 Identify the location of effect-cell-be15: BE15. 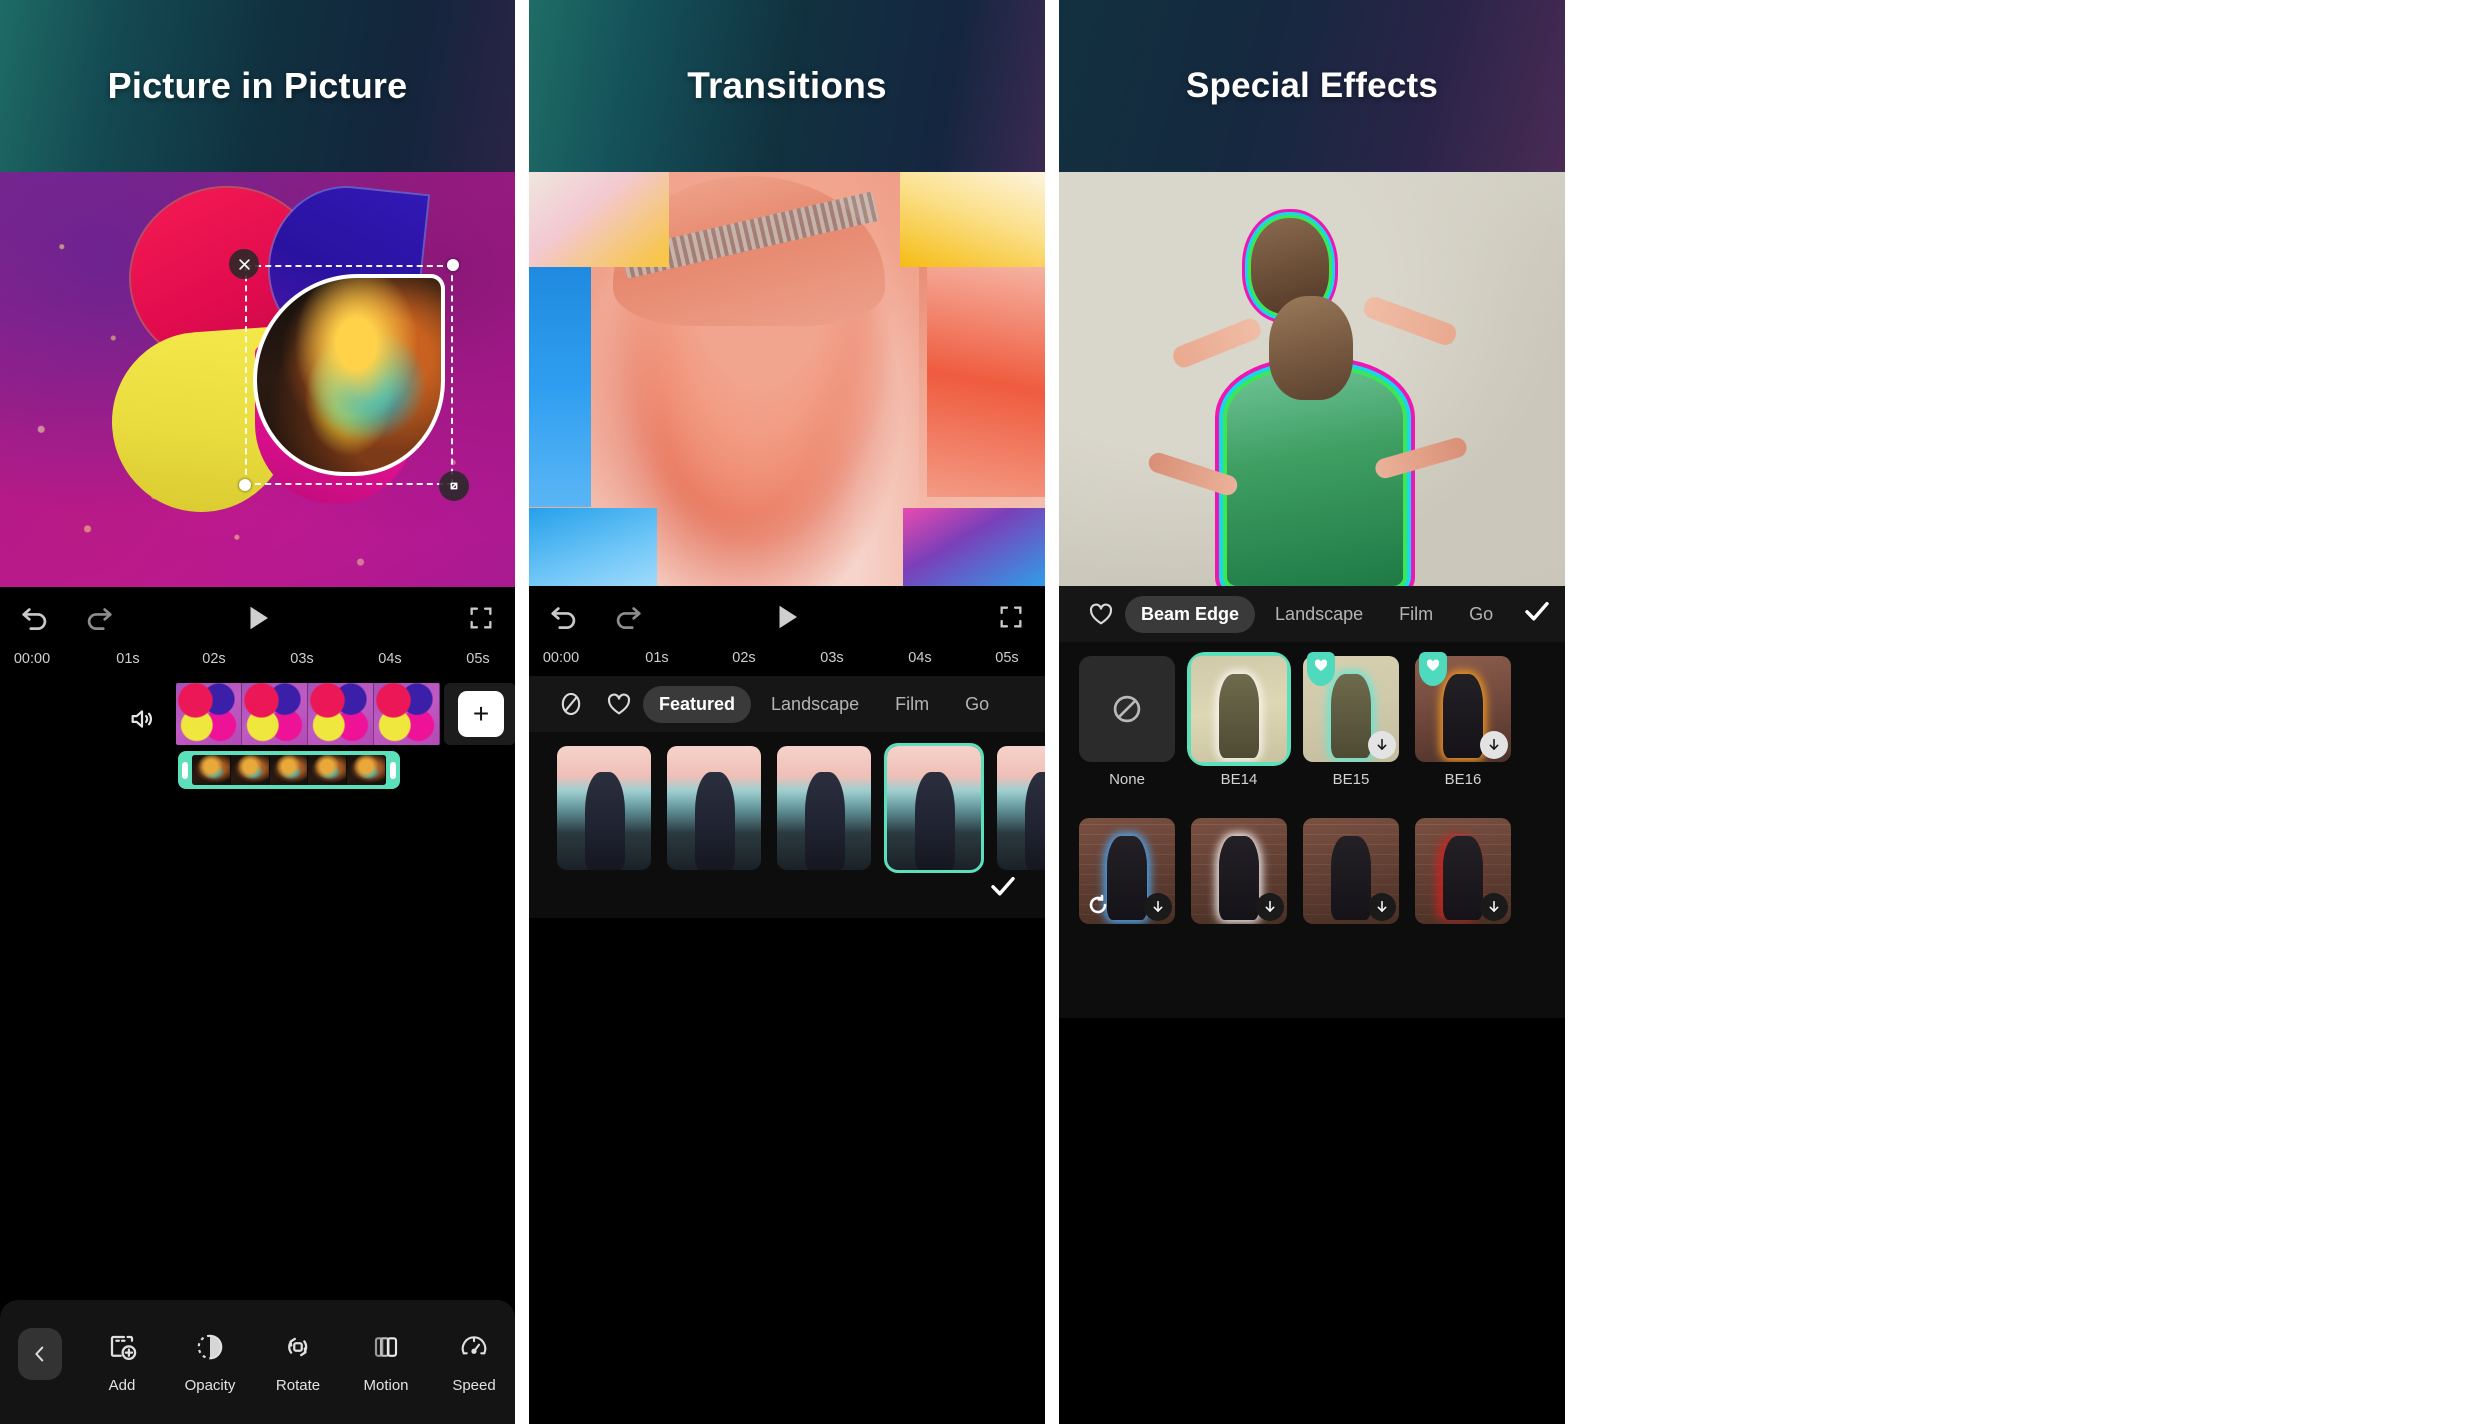
(1351, 720).